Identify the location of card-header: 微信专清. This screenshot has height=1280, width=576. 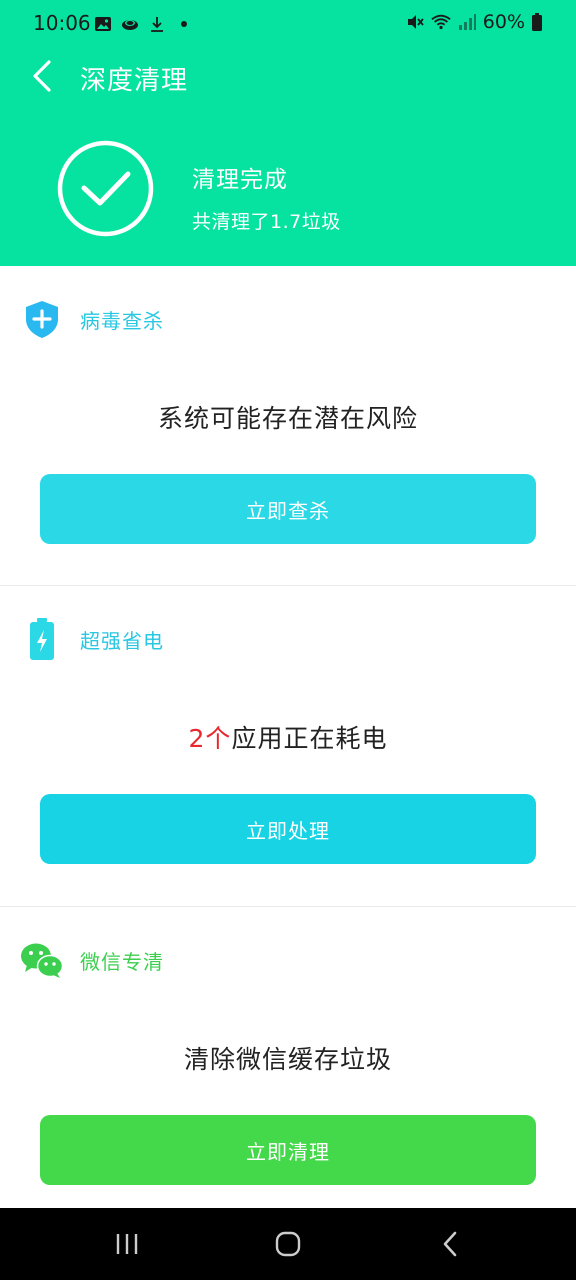
(92, 960).